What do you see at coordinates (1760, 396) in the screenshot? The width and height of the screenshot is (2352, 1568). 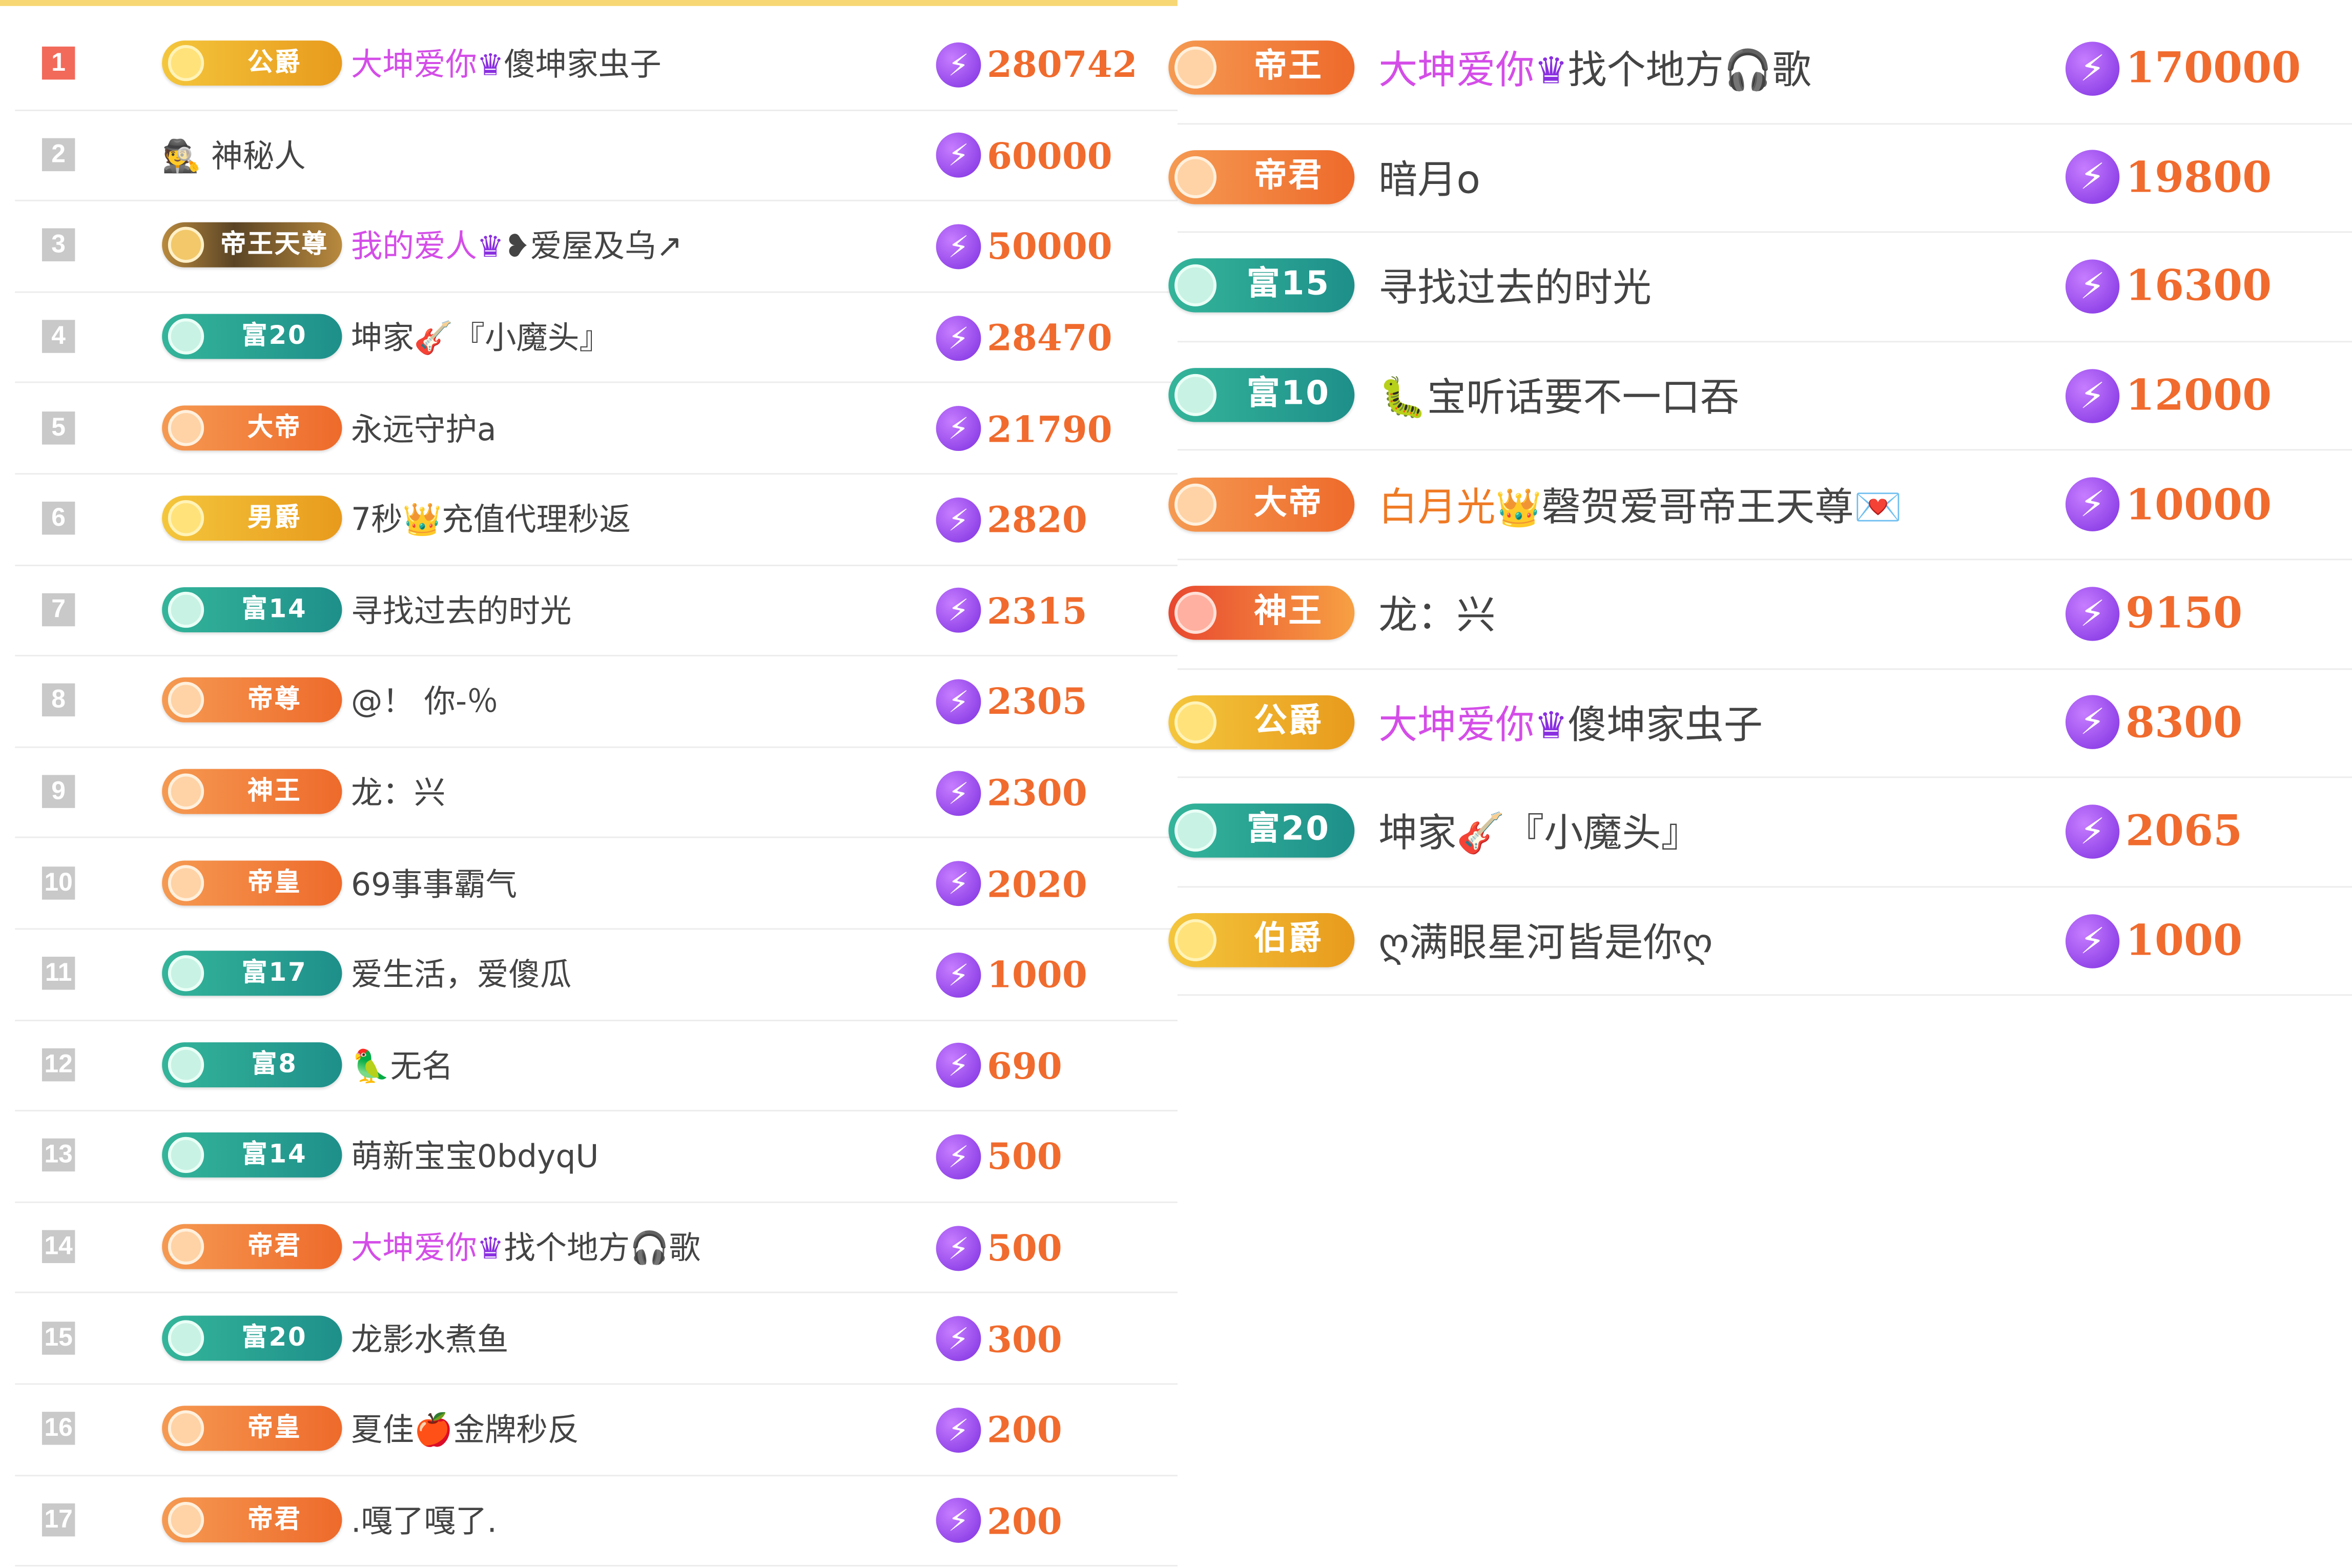 I see `ranking-row: 富10 🐛宝听话要不一口吞 ⚡ 12000` at bounding box center [1760, 396].